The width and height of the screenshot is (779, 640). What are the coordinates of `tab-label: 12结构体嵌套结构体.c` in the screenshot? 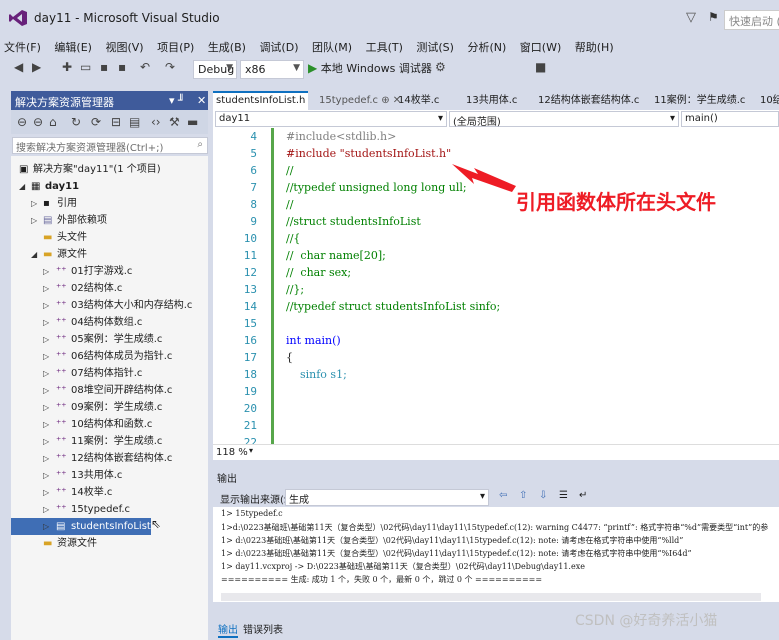 It's located at (589, 100).